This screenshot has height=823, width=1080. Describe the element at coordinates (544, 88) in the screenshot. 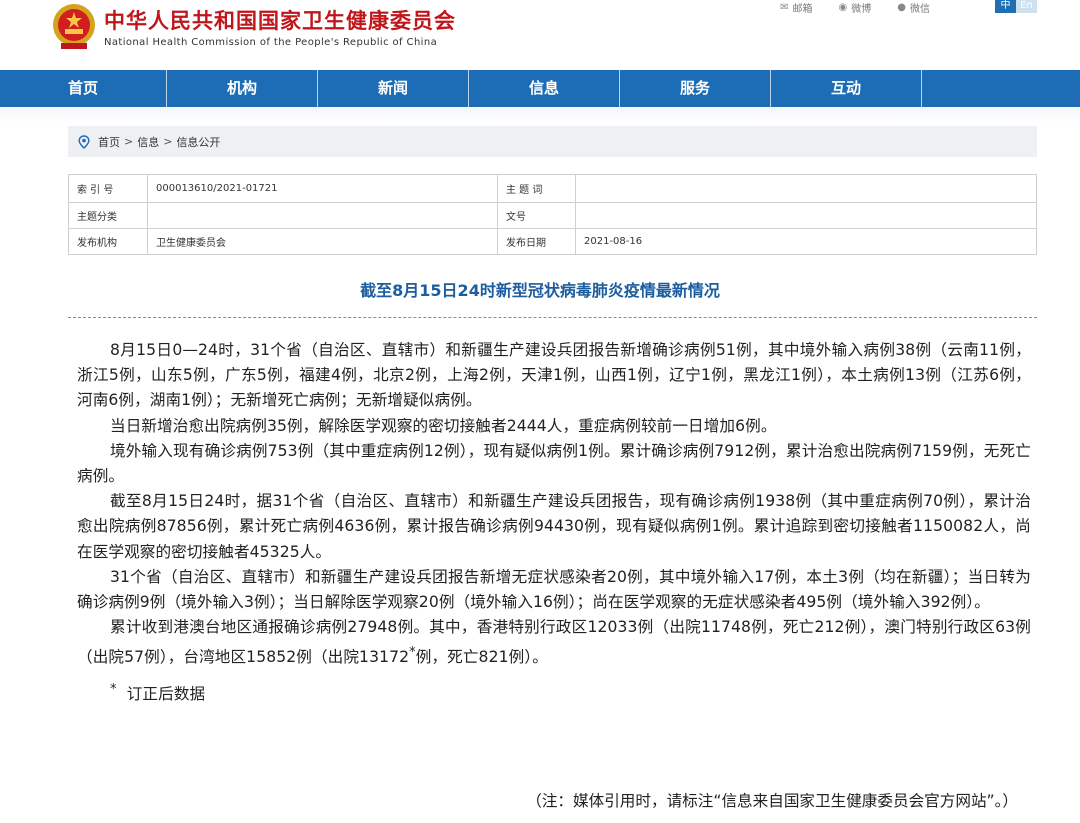

I see `nav-item-information: 信息` at that location.